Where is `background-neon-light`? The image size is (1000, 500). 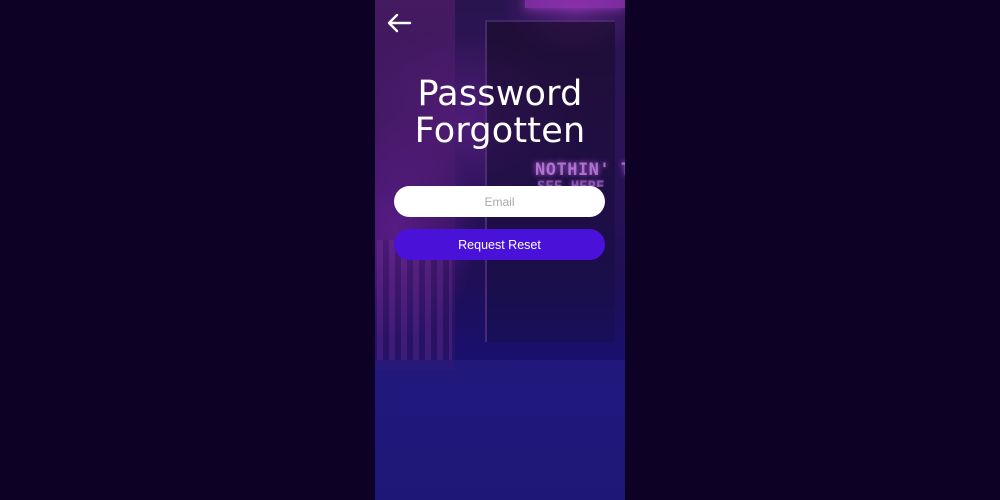
background-neon-light is located at coordinates (575, 4).